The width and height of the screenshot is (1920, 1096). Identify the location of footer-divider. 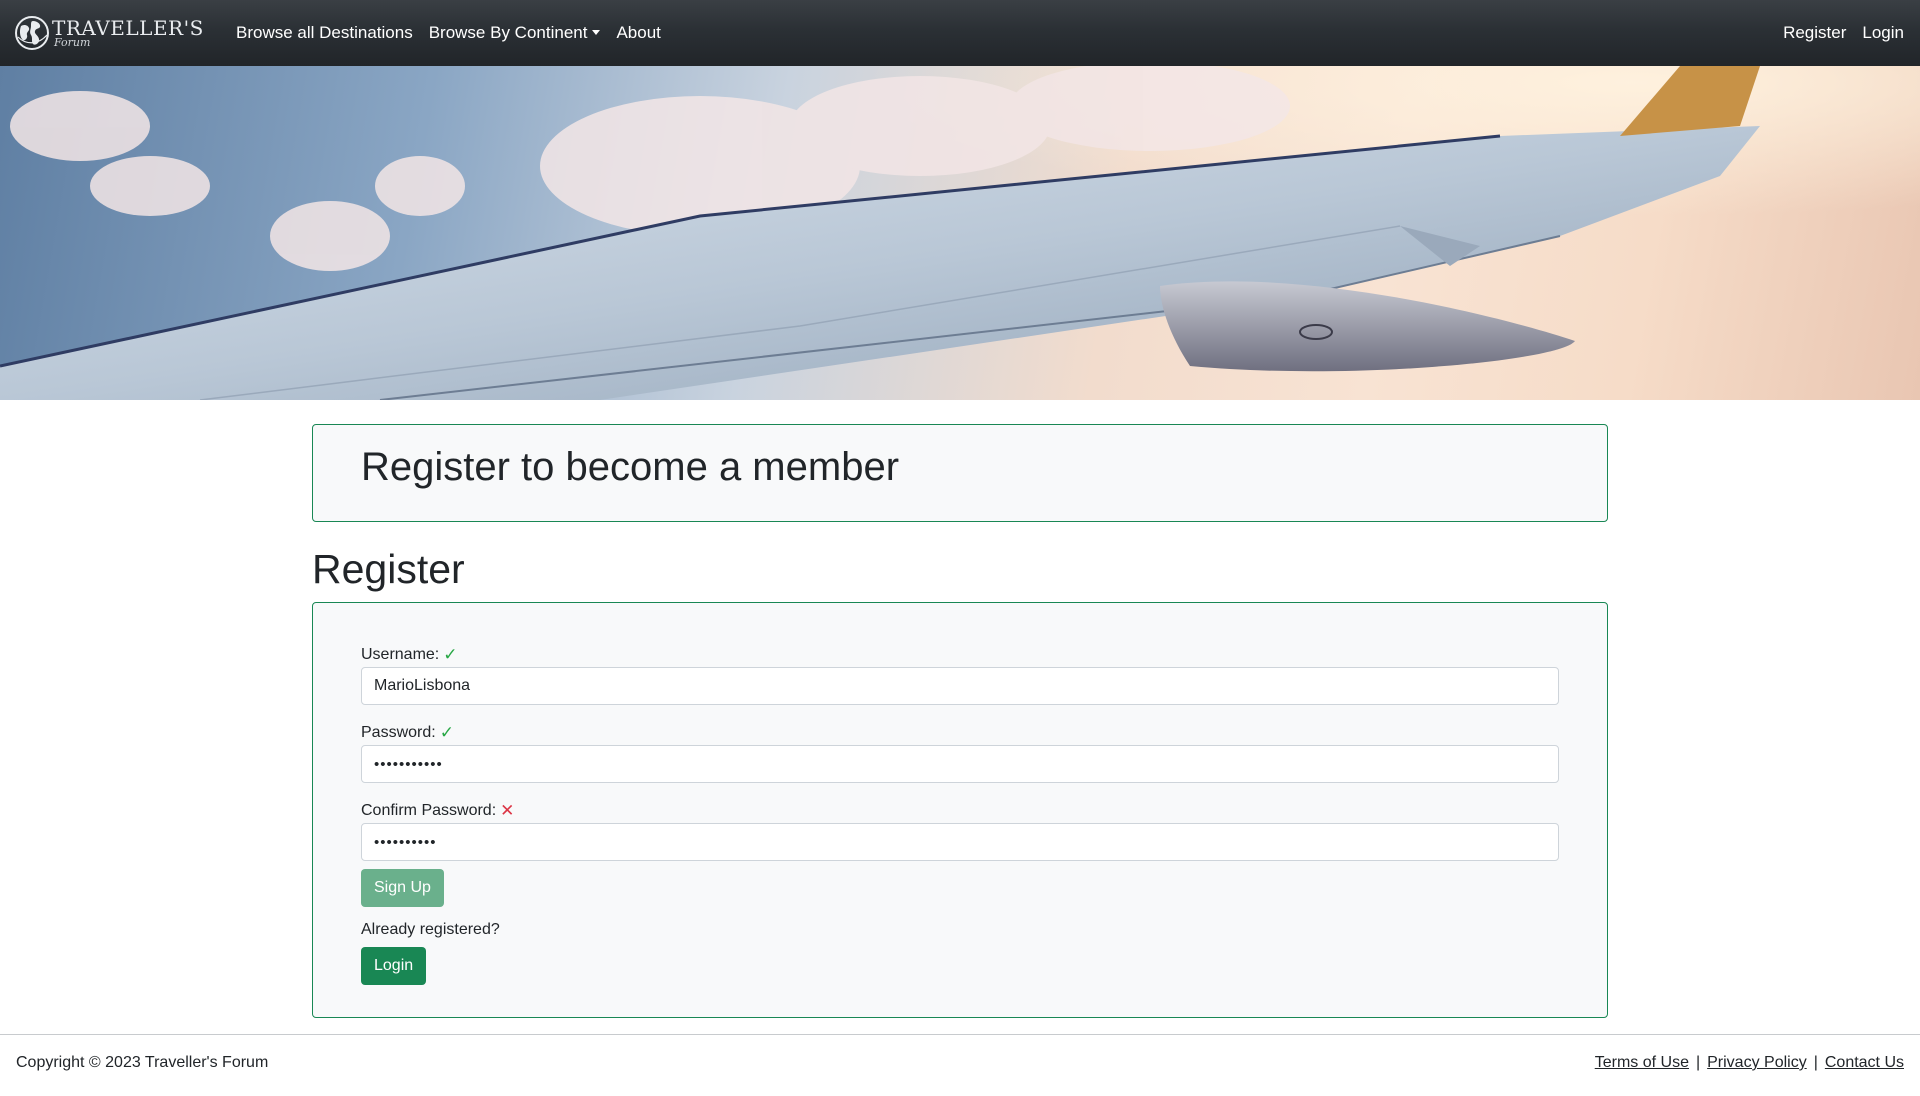
(960, 1034).